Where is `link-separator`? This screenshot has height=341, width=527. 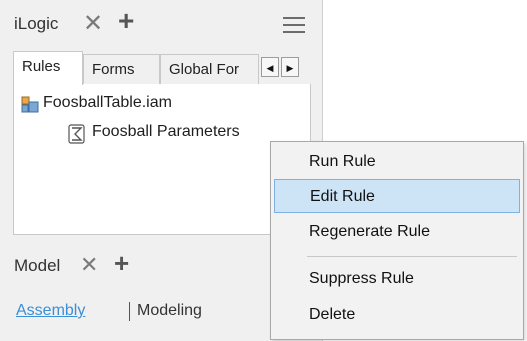
link-separator is located at coordinates (129, 311).